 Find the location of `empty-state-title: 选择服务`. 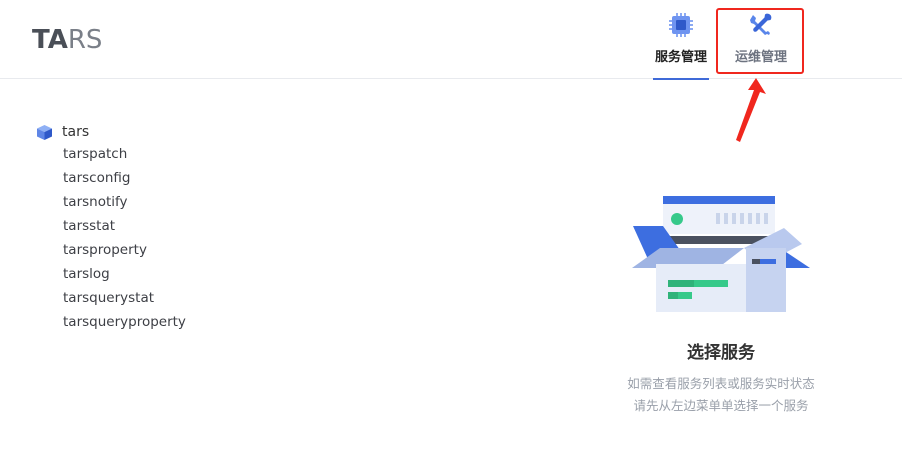

empty-state-title: 选择服务 is located at coordinates (721, 353).